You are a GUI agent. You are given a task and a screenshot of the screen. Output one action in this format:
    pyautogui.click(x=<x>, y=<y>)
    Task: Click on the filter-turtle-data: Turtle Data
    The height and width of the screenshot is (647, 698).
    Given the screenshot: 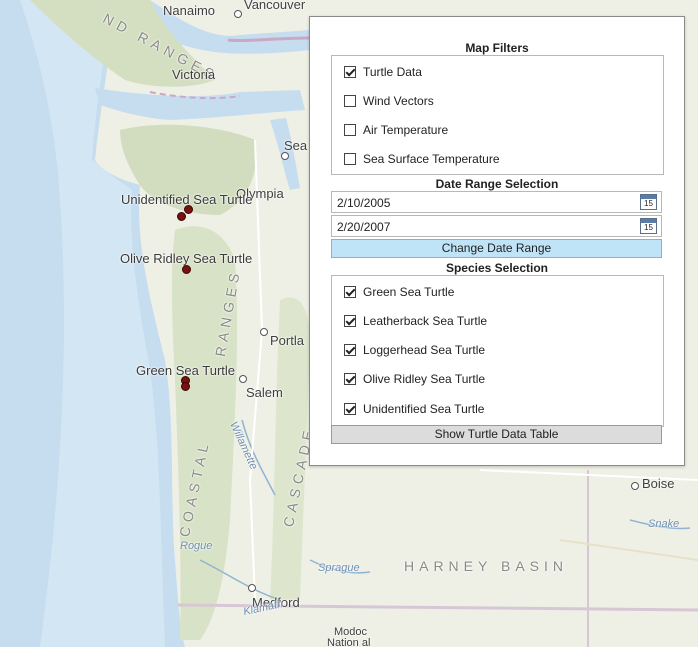 What is the action you would take?
    pyautogui.click(x=383, y=72)
    